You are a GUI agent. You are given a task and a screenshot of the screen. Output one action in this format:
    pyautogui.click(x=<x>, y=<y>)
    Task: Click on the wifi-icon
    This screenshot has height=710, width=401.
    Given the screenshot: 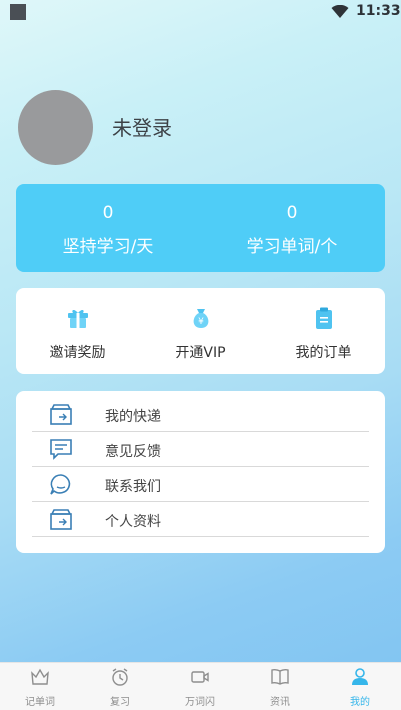 What is the action you would take?
    pyautogui.click(x=340, y=11)
    